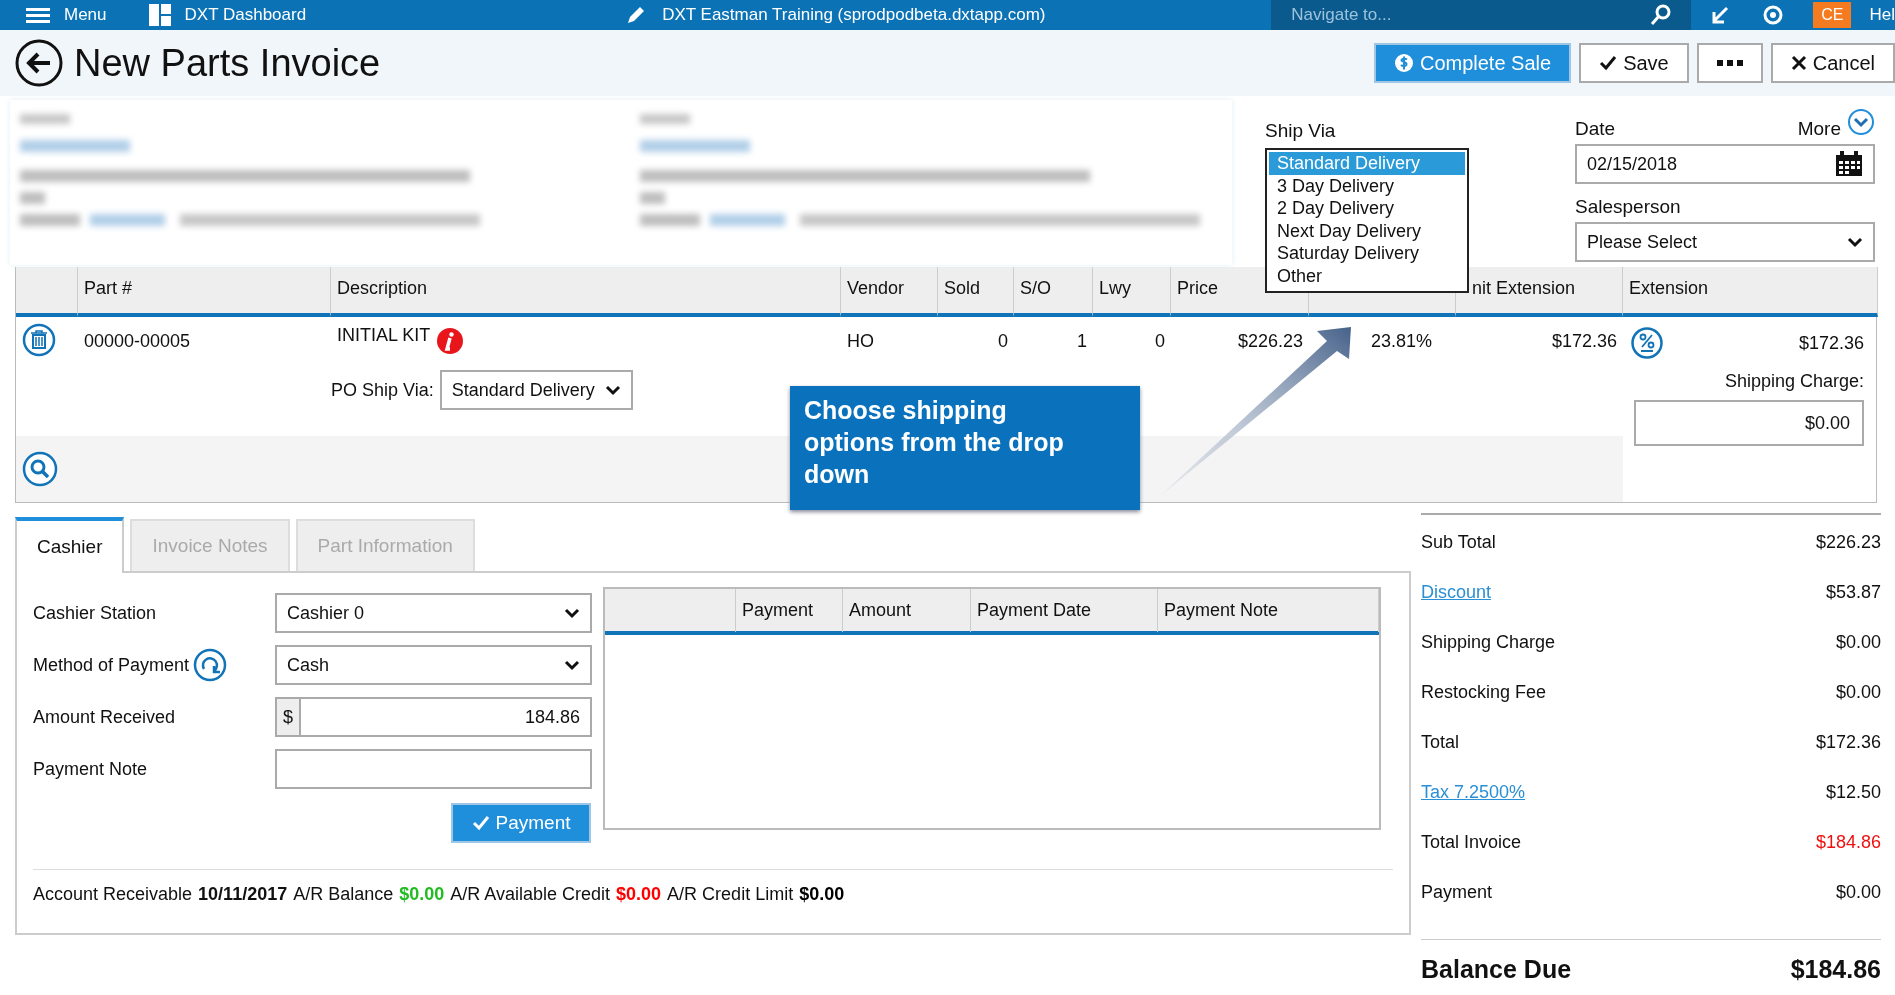 This screenshot has width=1895, height=995. What do you see at coordinates (1798, 63) in the screenshot?
I see `close-icon` at bounding box center [1798, 63].